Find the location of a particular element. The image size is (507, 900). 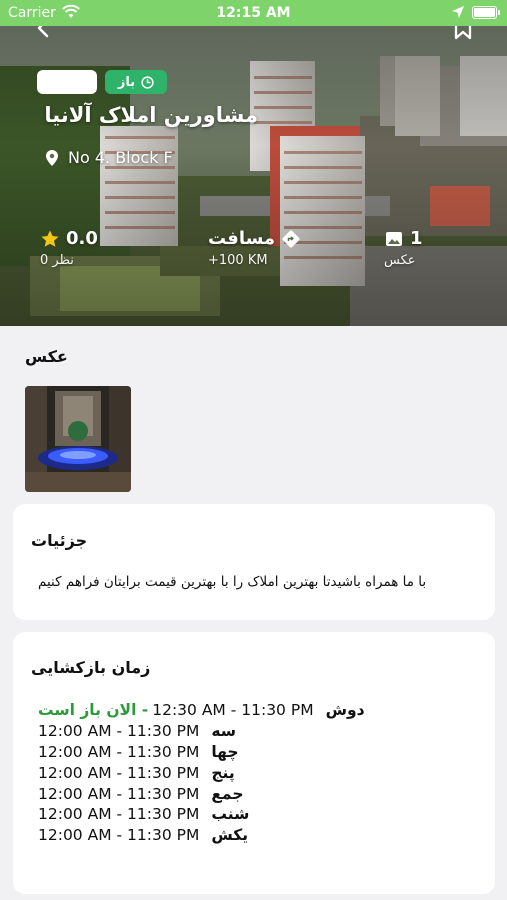

rating-value: 0.0 is located at coordinates (82, 238).